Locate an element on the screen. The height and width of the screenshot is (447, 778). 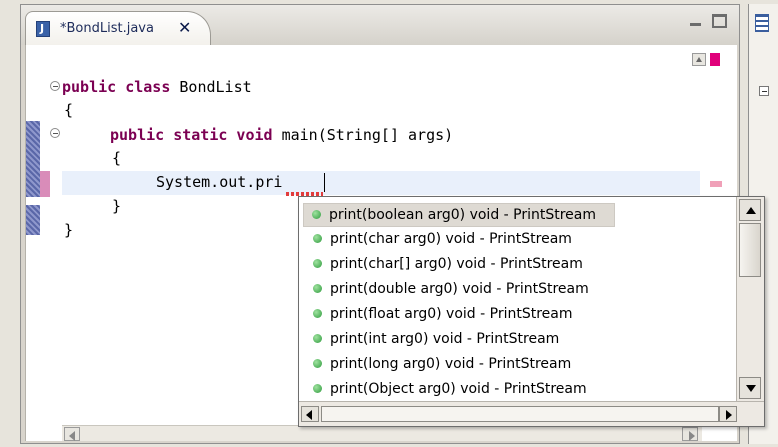
proposal-horizontal-scrollbar is located at coordinates (531, 413).